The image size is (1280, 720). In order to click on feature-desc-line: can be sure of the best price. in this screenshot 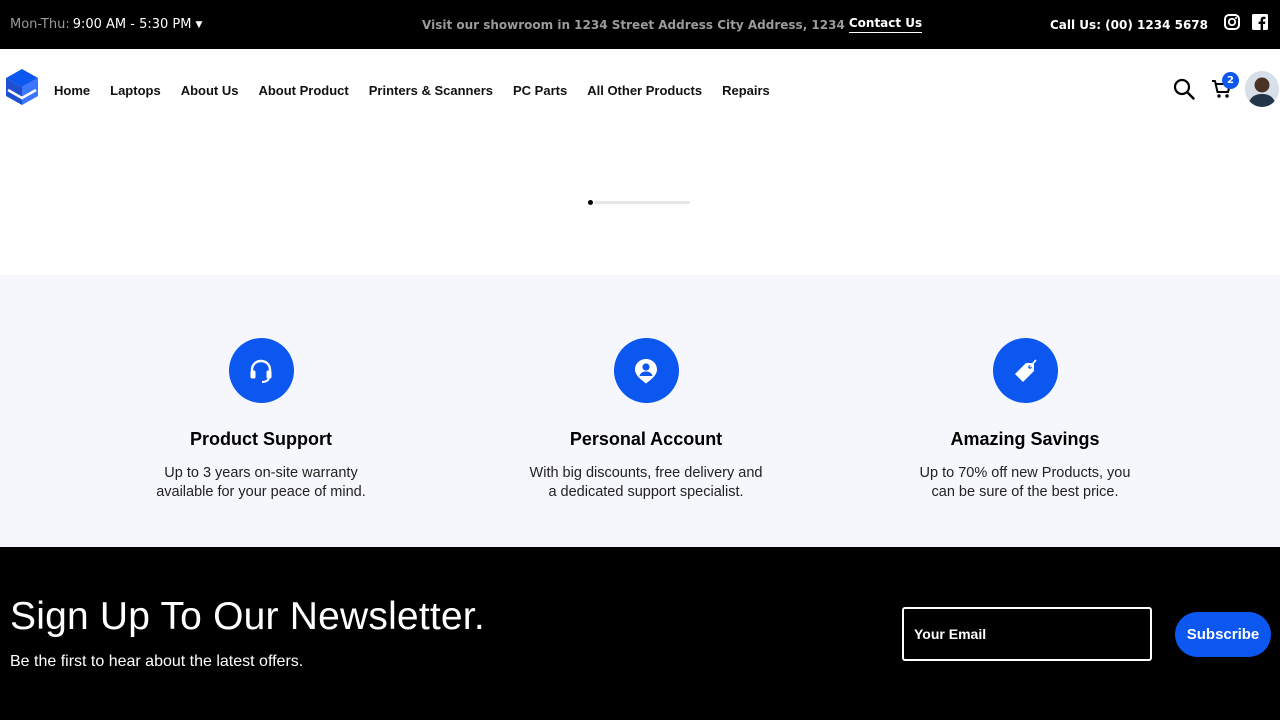, I will do `click(1025, 492)`.